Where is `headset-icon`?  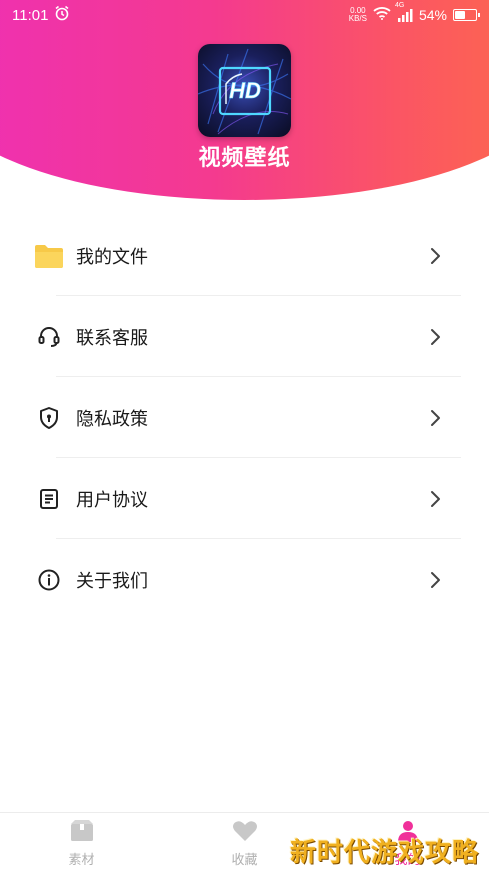 headset-icon is located at coordinates (49, 337).